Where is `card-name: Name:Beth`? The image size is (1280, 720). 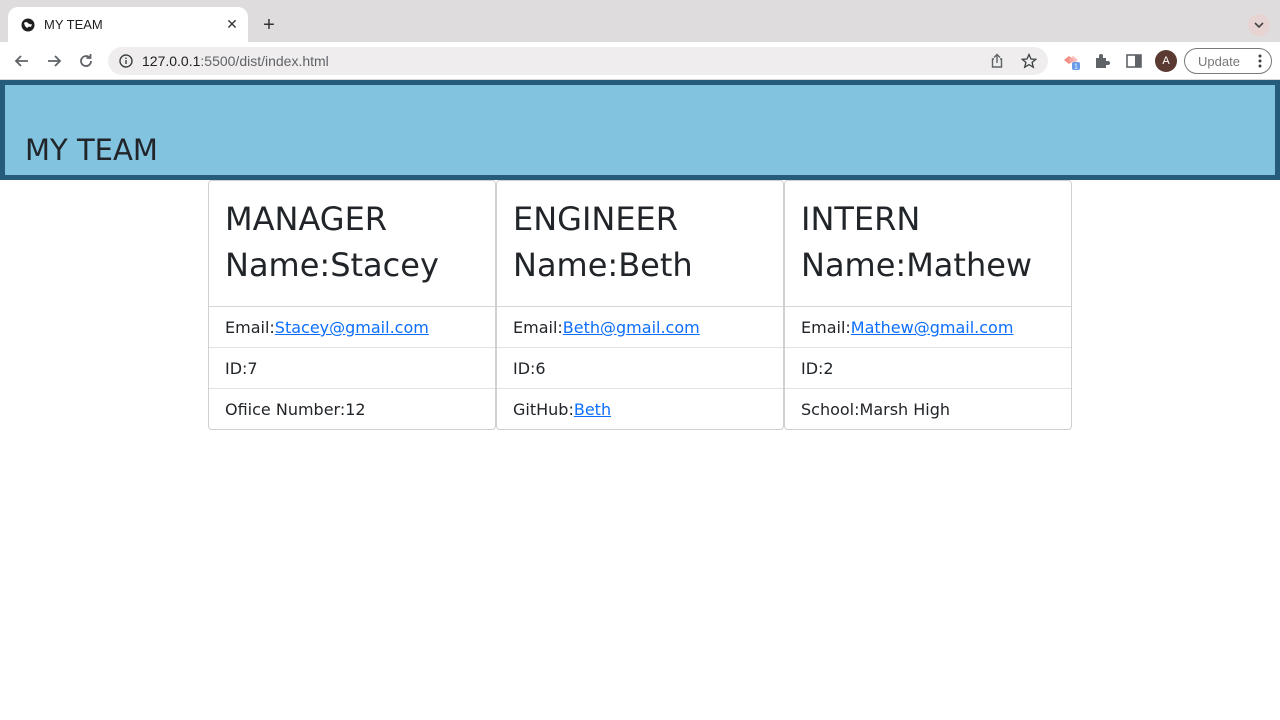 card-name: Name:Beth is located at coordinates (603, 265).